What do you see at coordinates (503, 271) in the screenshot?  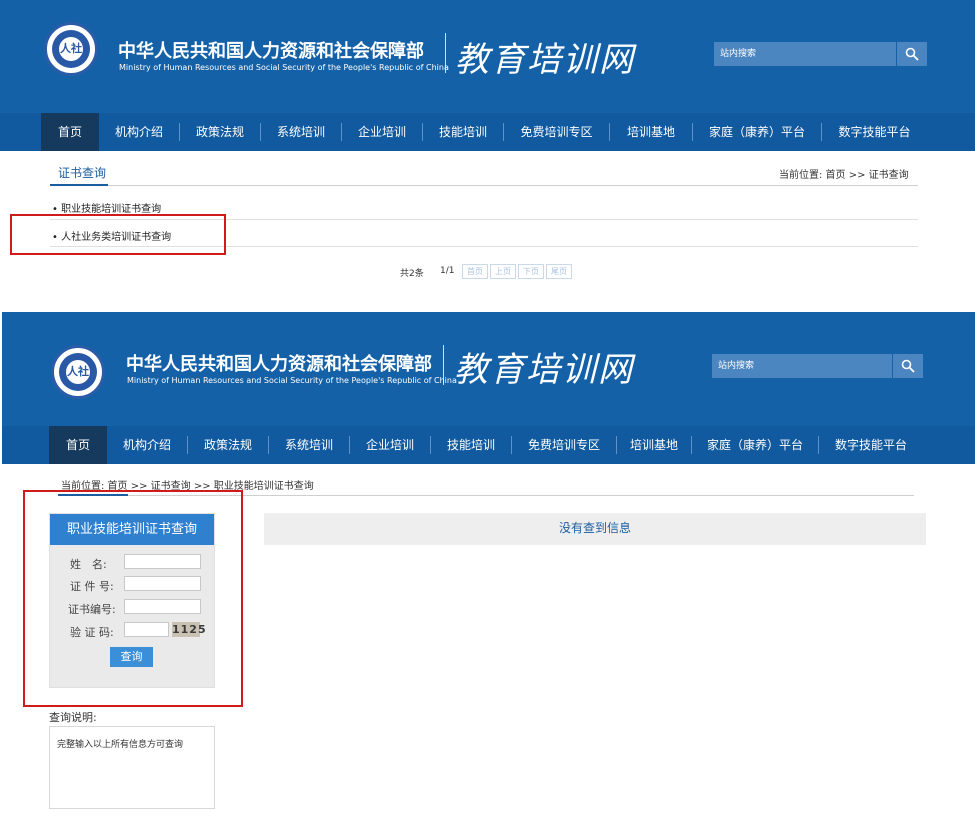 I see `pagination-prev: 上页` at bounding box center [503, 271].